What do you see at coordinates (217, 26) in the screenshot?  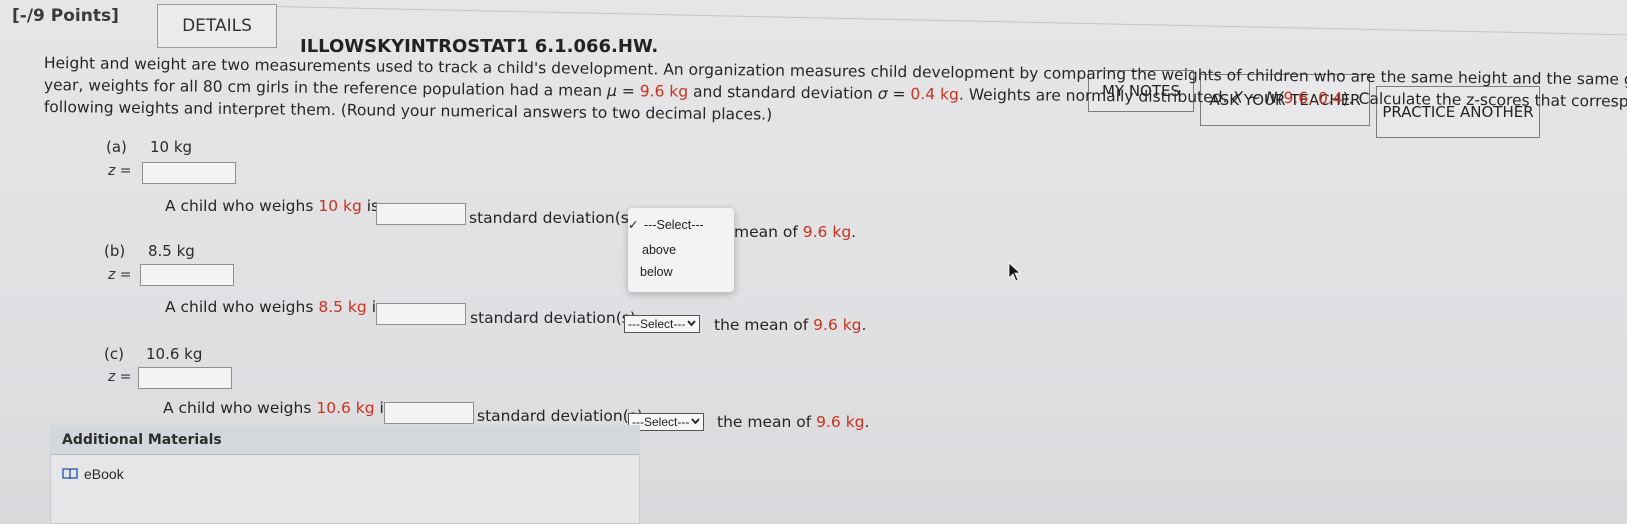 I see `details-button: DETAILS` at bounding box center [217, 26].